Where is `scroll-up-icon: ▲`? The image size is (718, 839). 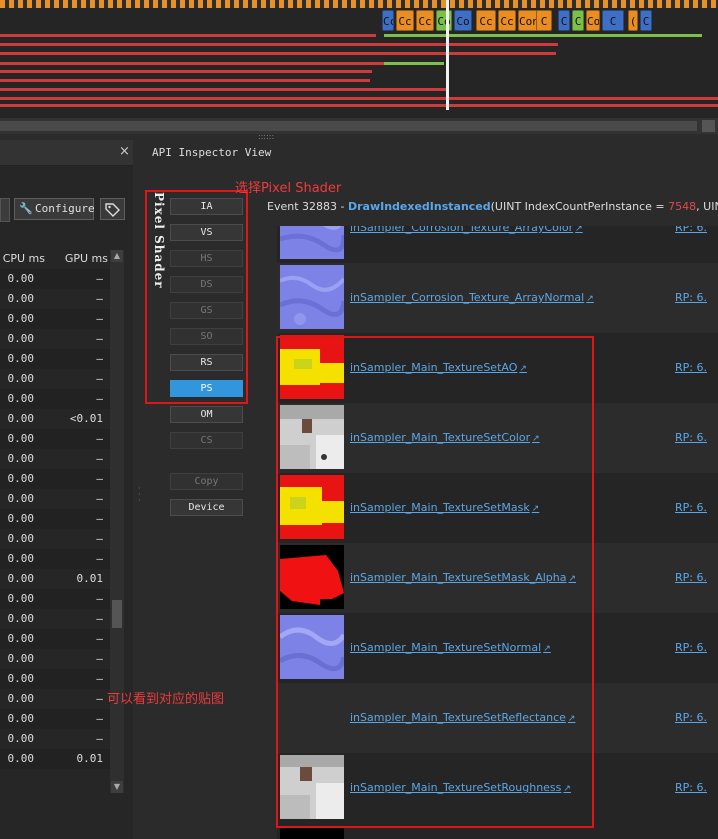
scroll-up-icon: ▲ is located at coordinates (117, 256).